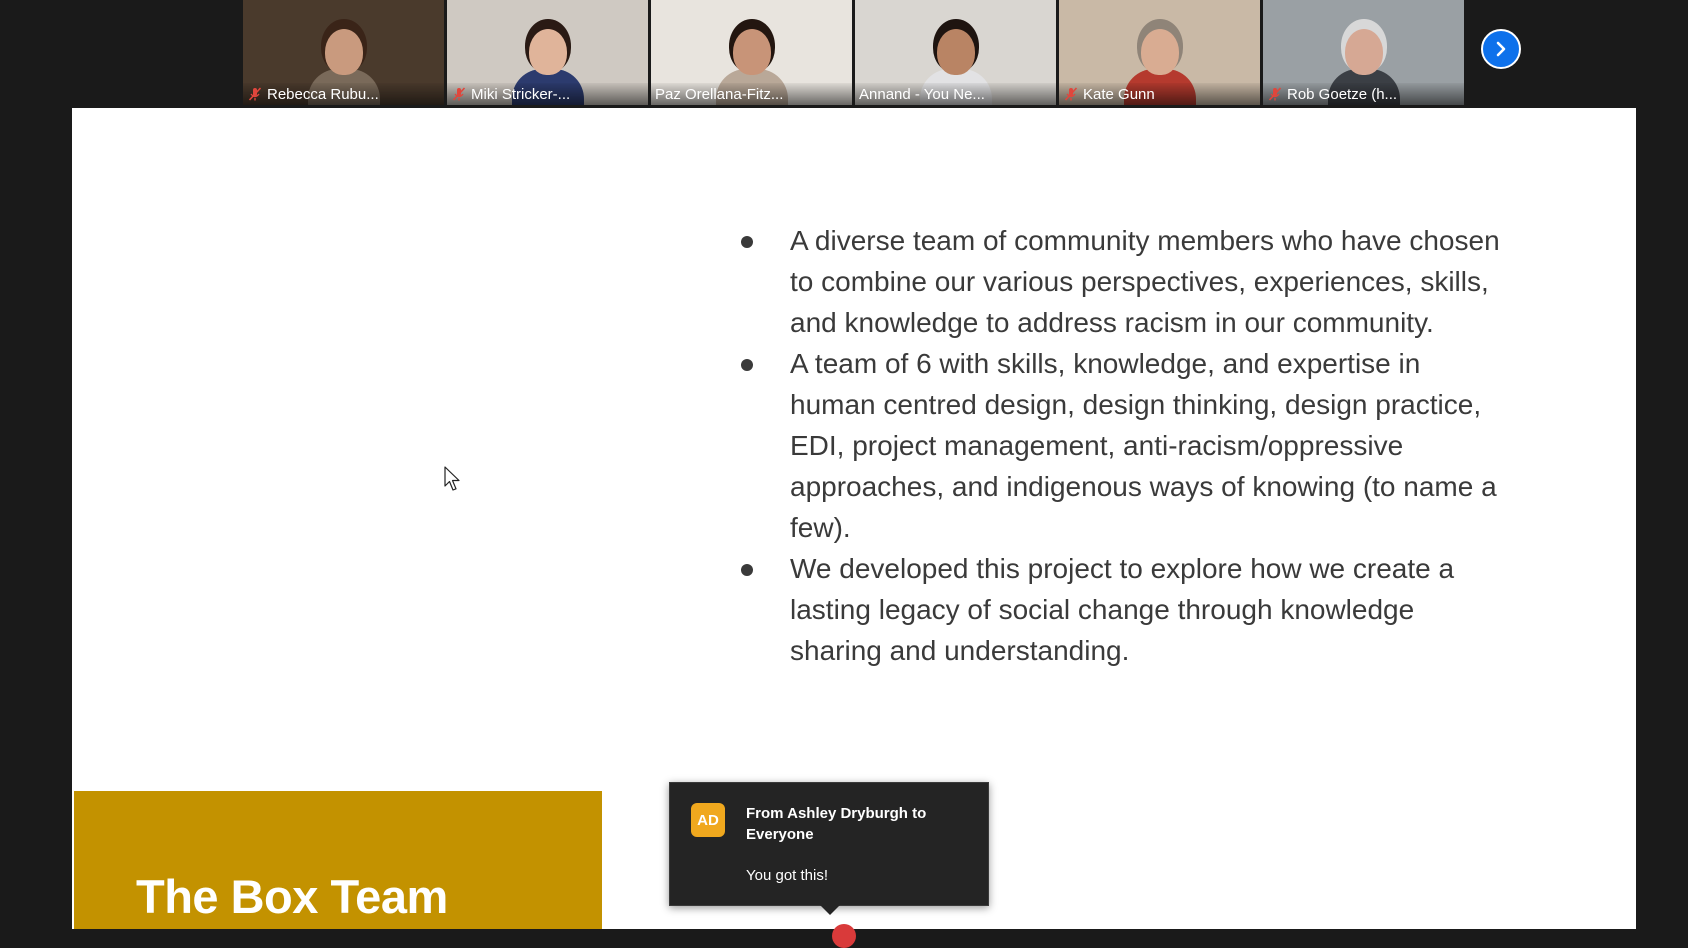 The width and height of the screenshot is (1688, 948). I want to click on participant-tile: Kate Gunn, so click(1159, 52).